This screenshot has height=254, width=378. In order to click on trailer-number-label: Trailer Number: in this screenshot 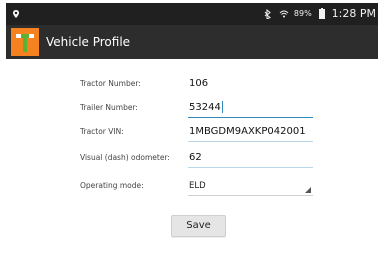, I will do `click(109, 107)`.